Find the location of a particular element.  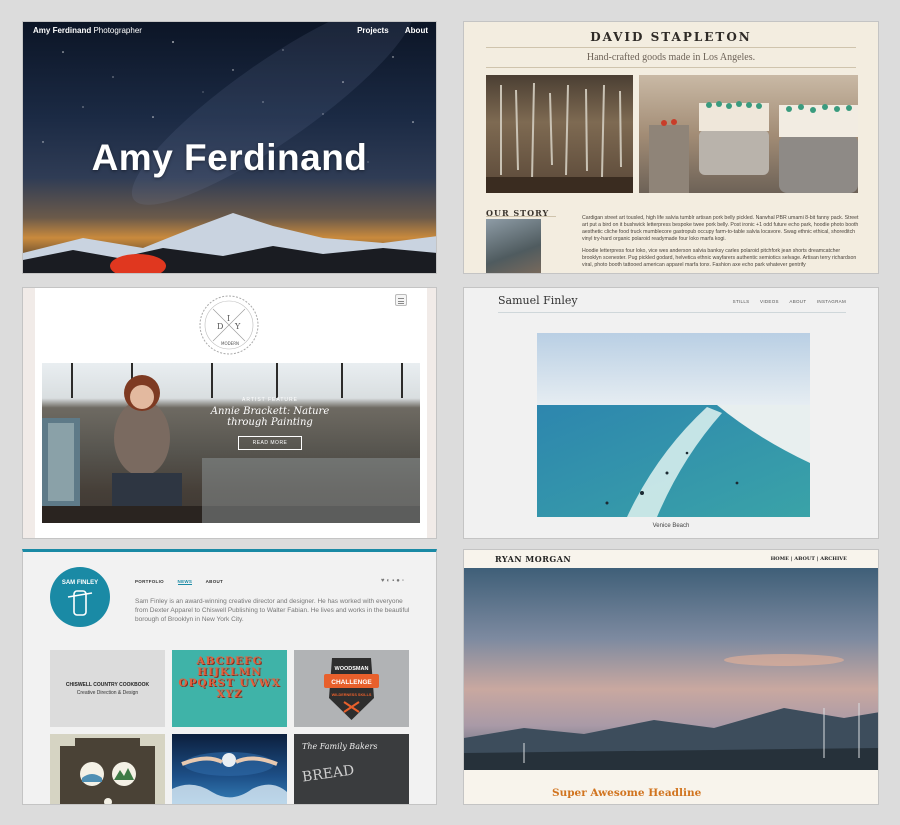

badge-mid: CHALLENGE is located at coordinates (351, 682).